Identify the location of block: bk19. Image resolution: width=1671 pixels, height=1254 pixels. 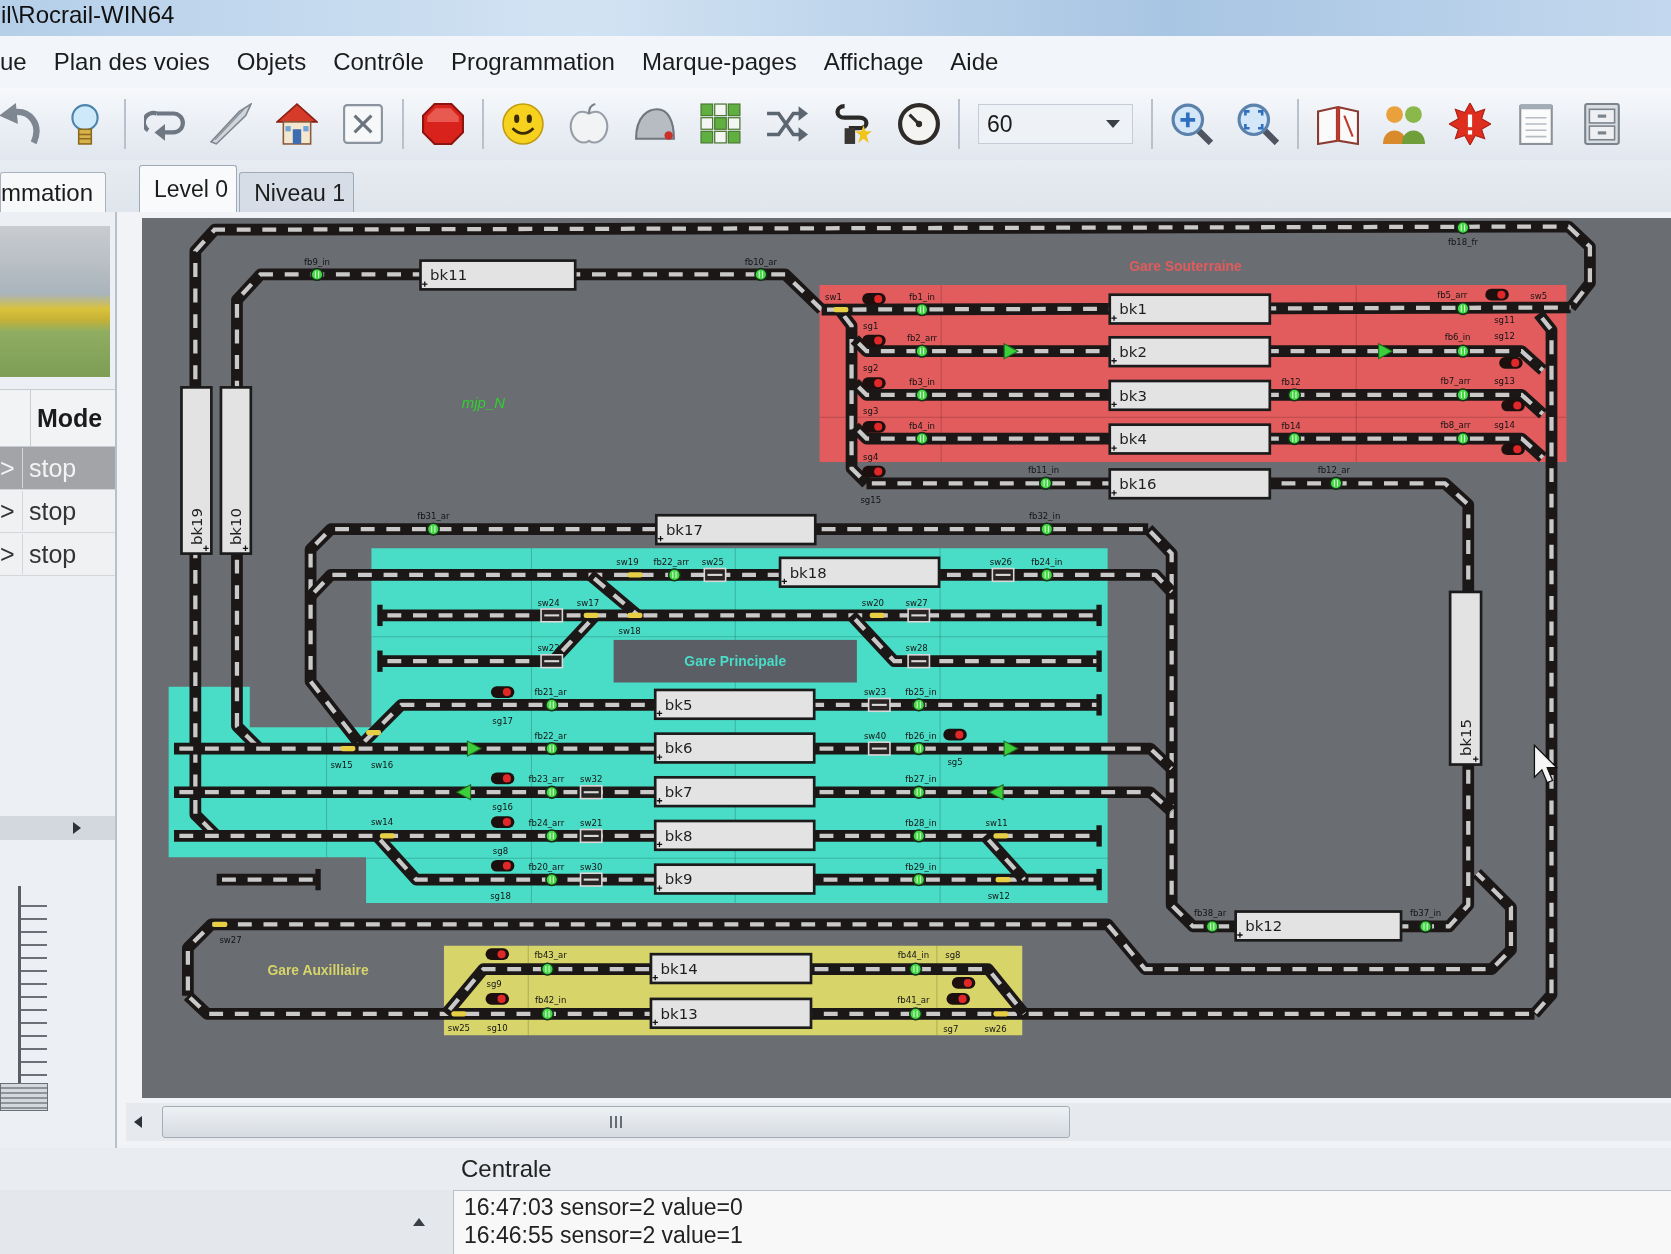
(196, 470).